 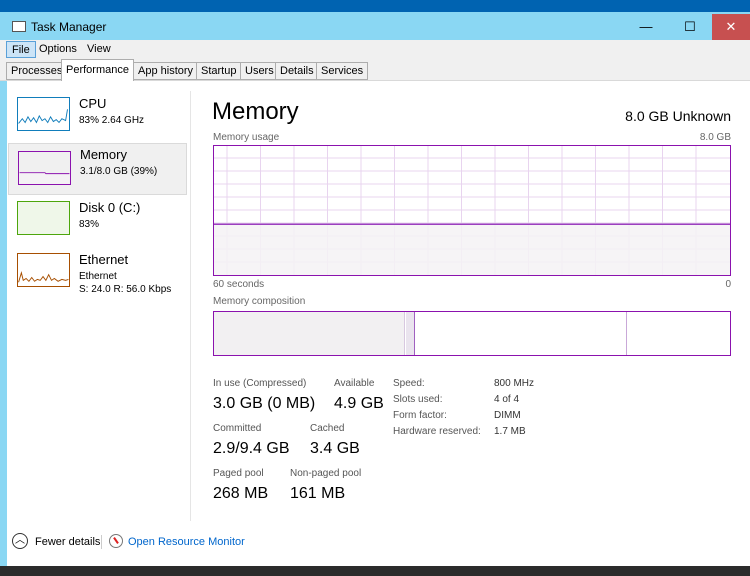 What do you see at coordinates (104, 259) in the screenshot?
I see `sidebar-ethernet-name: Ethernet` at bounding box center [104, 259].